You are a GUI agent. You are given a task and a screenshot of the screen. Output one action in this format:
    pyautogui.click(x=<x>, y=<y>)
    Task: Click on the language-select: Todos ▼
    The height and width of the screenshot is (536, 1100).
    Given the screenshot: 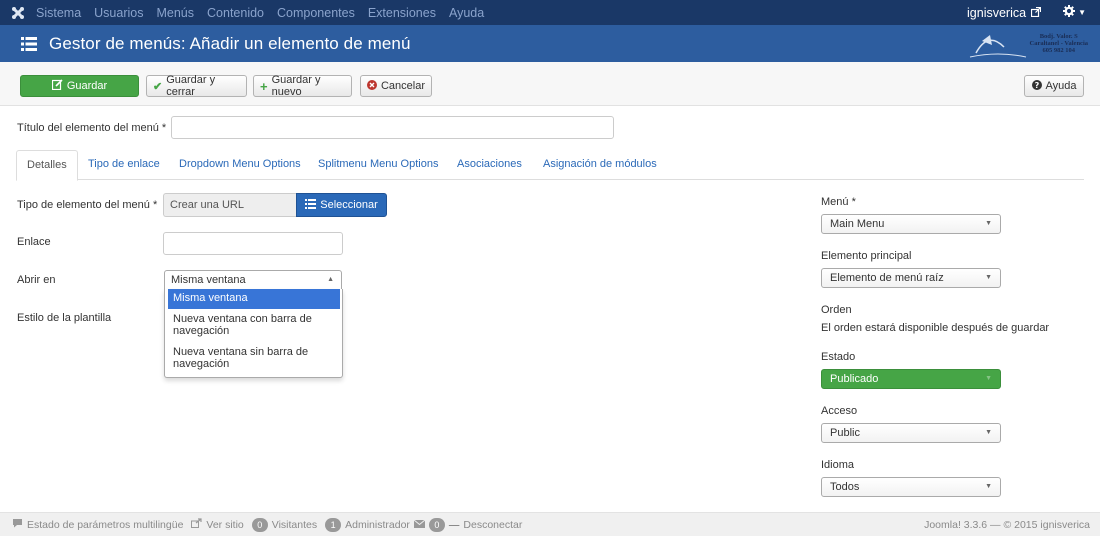 What is the action you would take?
    pyautogui.click(x=911, y=487)
    